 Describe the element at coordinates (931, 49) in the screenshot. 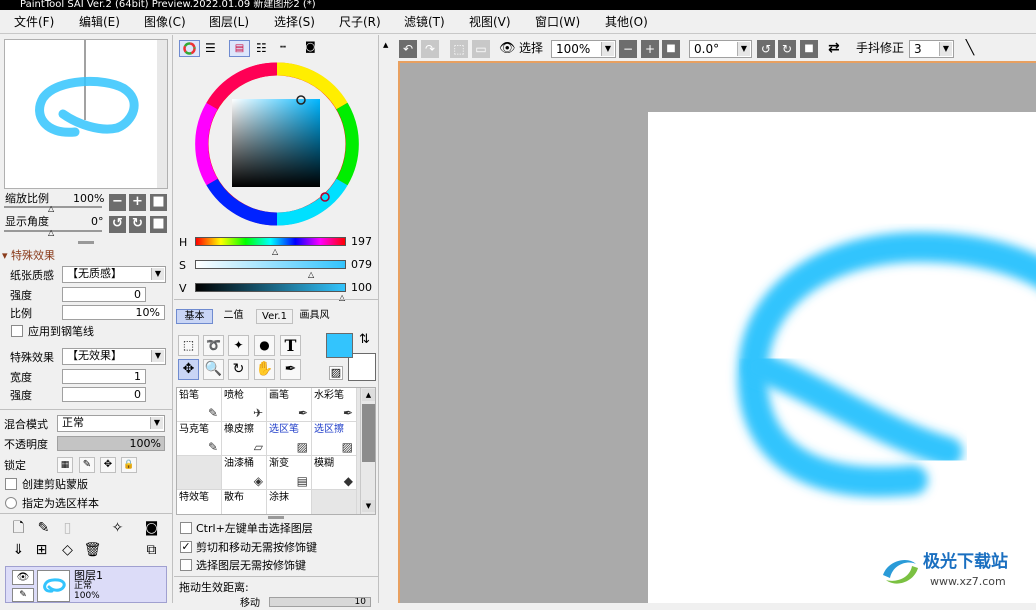

I see `stabilizer-select: 3 ▼` at that location.